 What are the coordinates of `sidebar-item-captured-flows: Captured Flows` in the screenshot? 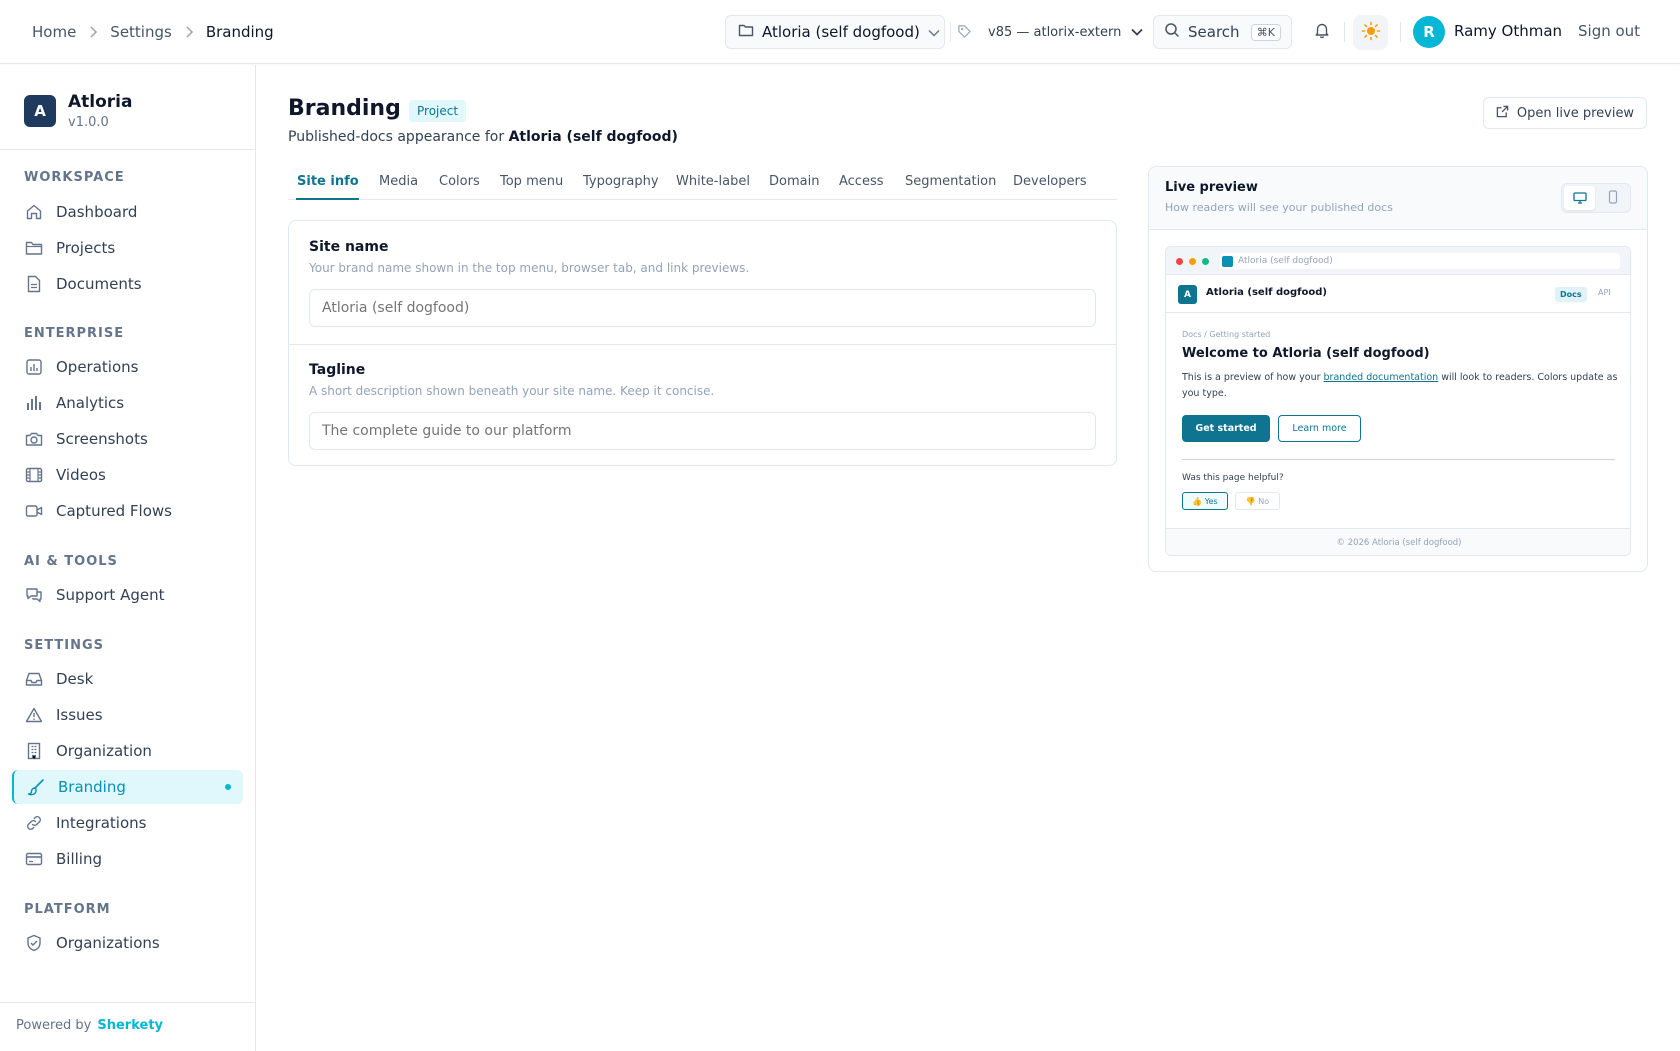 It's located at (127, 511).